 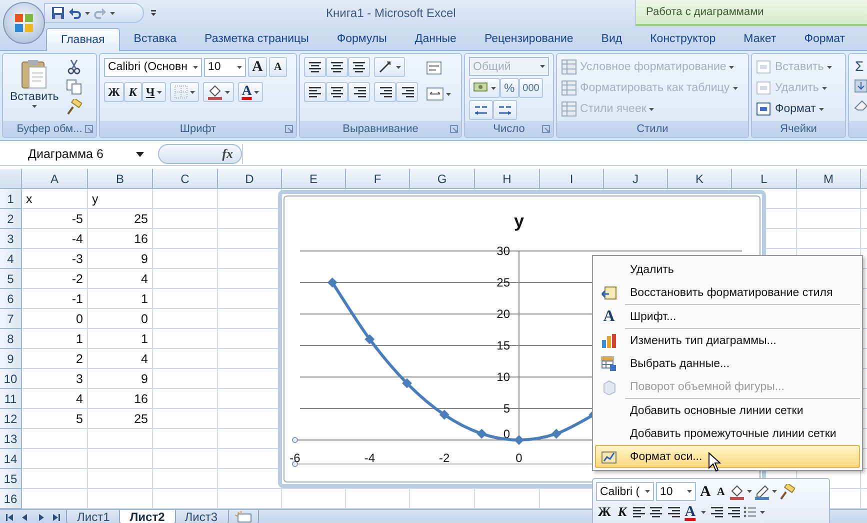 I want to click on column-header: M, so click(x=829, y=179).